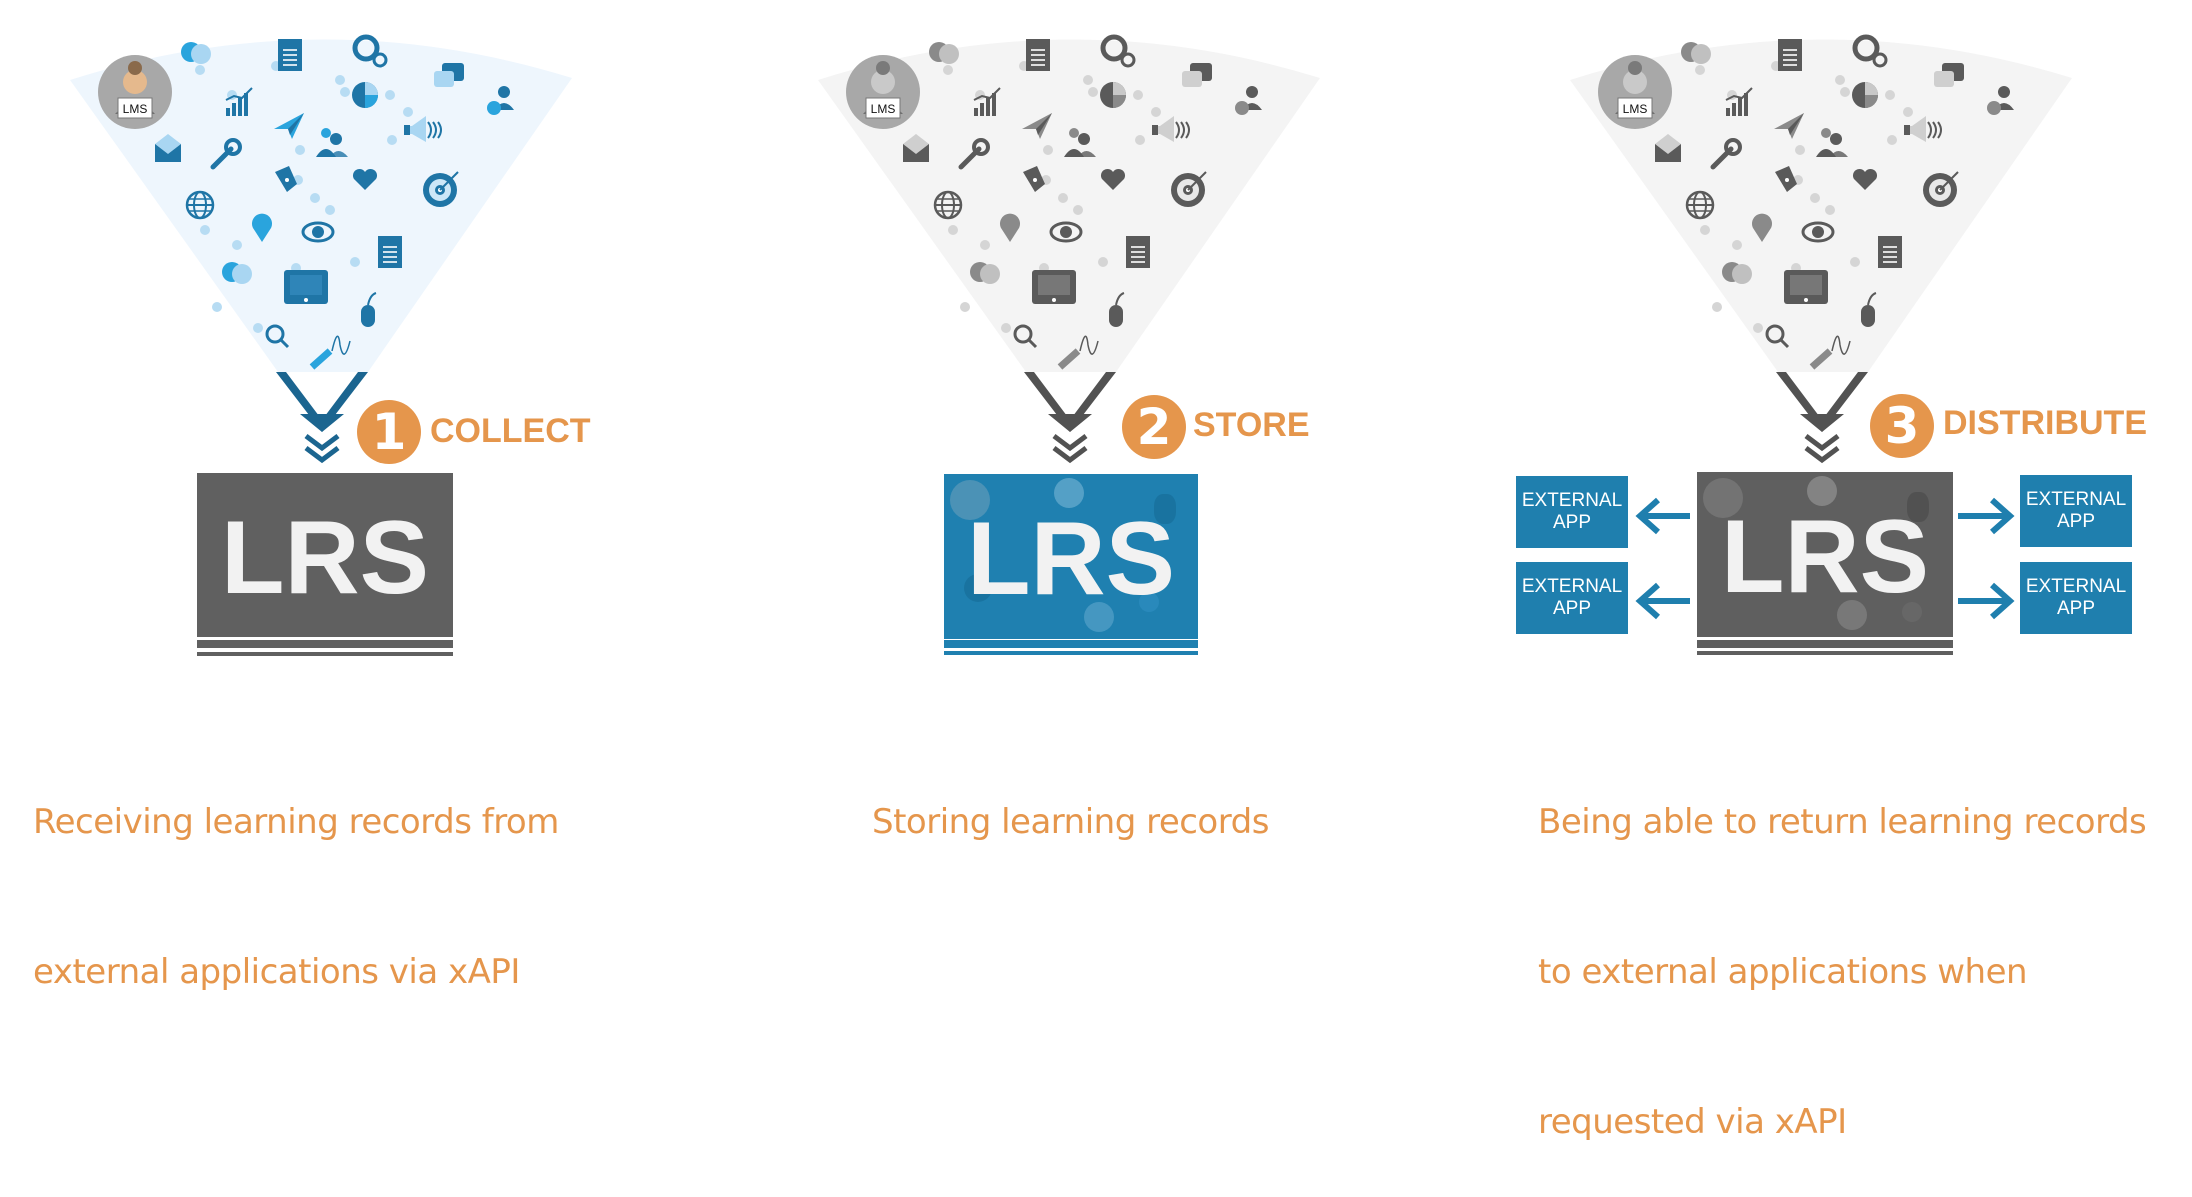 The image size is (2192, 1197). What do you see at coordinates (1154, 427) in the screenshot?
I see `step-2-number-badge: 2` at bounding box center [1154, 427].